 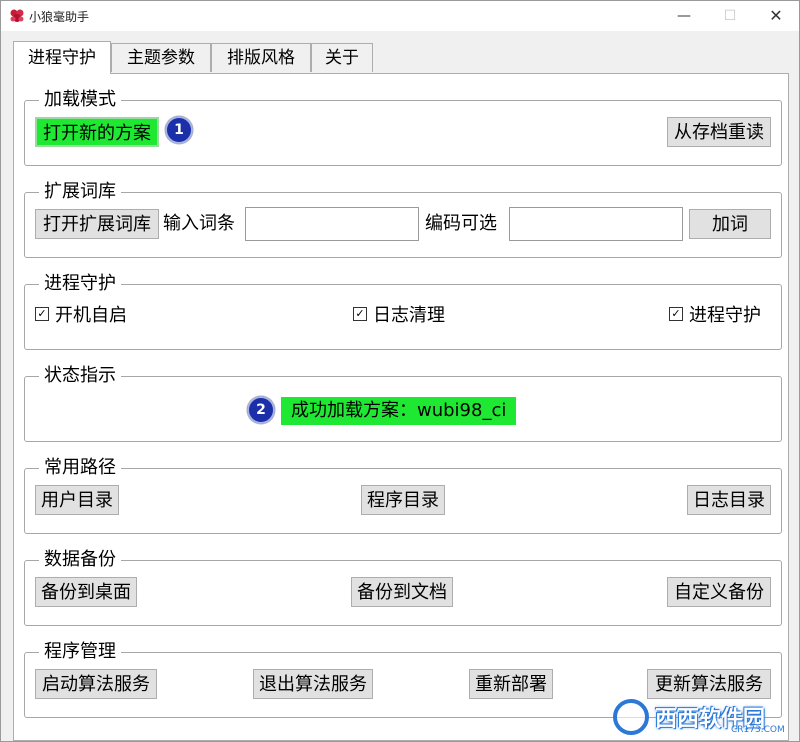 I want to click on code-optional-label: 编码可选, so click(x=461, y=223).